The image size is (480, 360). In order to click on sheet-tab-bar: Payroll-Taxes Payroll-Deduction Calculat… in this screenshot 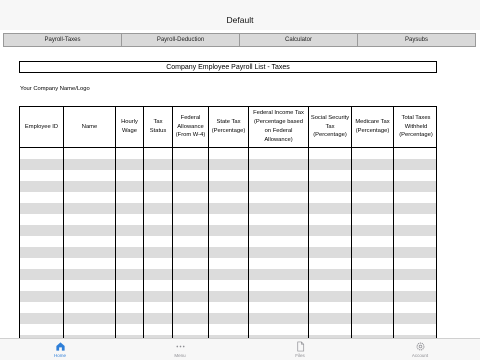, I will do `click(239, 40)`.